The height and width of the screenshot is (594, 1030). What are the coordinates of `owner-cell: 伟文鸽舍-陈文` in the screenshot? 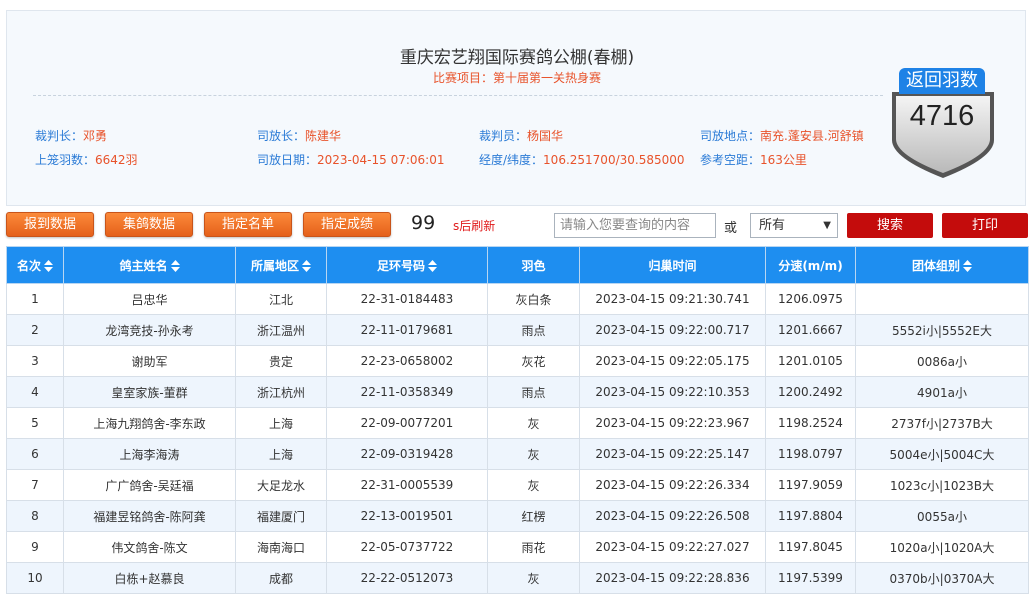 It's located at (149, 547).